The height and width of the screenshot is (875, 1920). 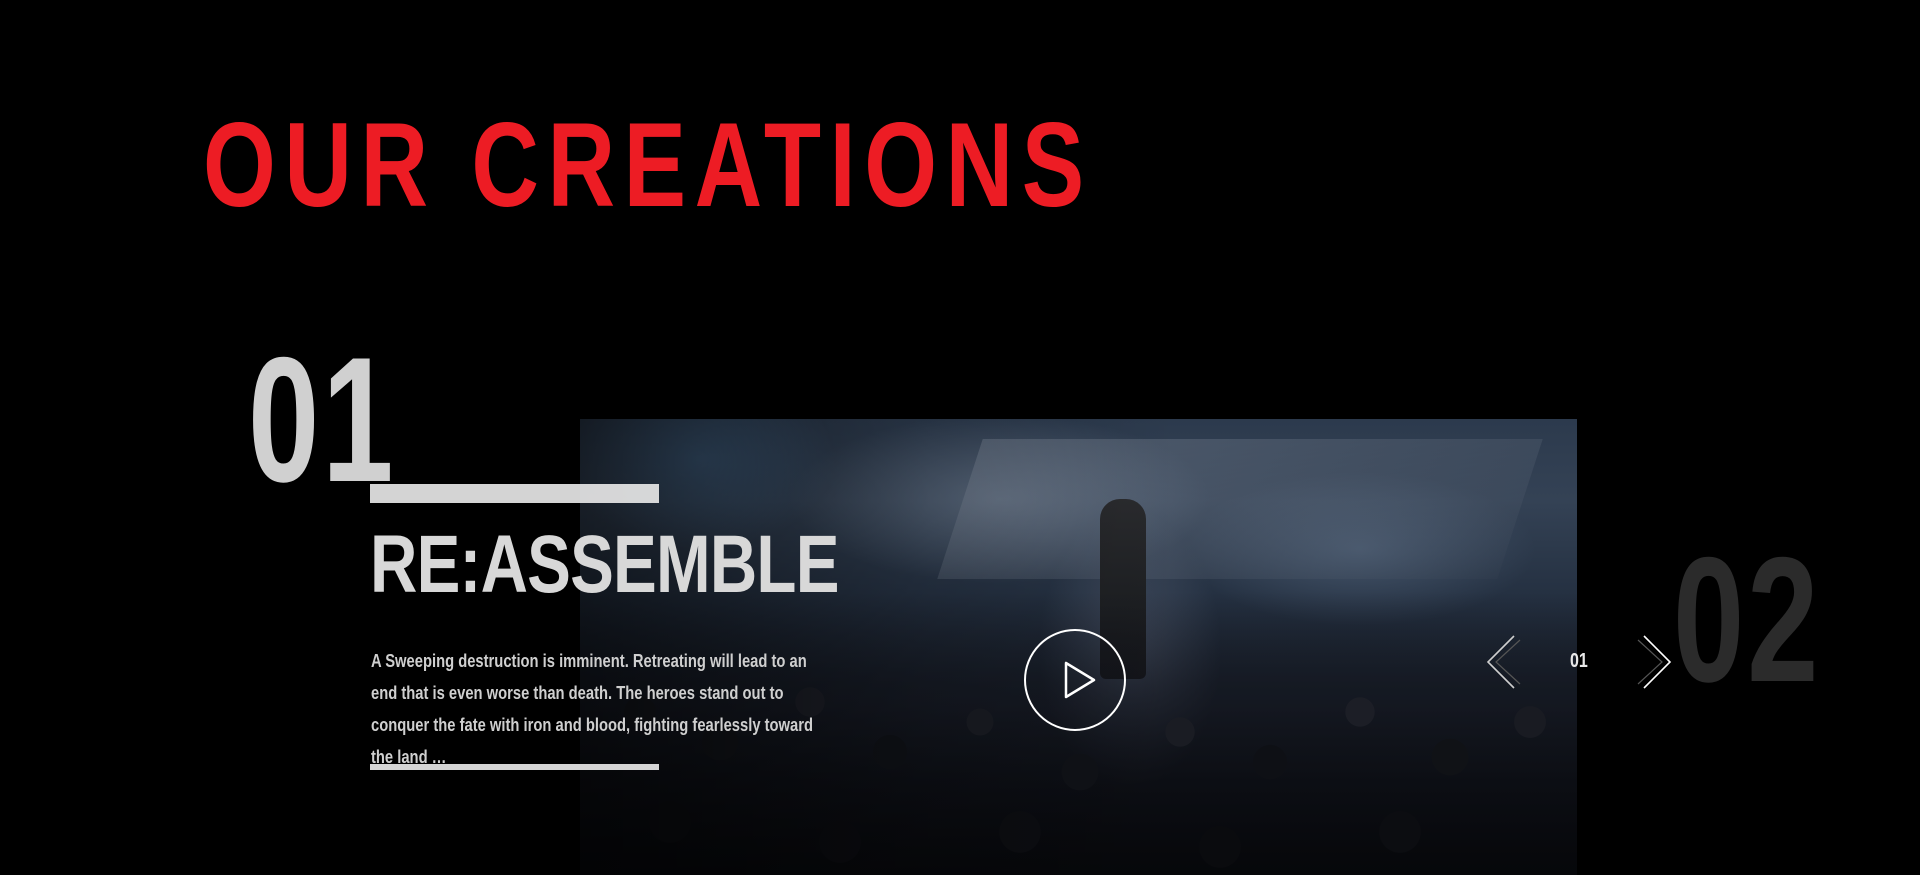 What do you see at coordinates (514, 767) in the screenshot?
I see `description-rule-bottom` at bounding box center [514, 767].